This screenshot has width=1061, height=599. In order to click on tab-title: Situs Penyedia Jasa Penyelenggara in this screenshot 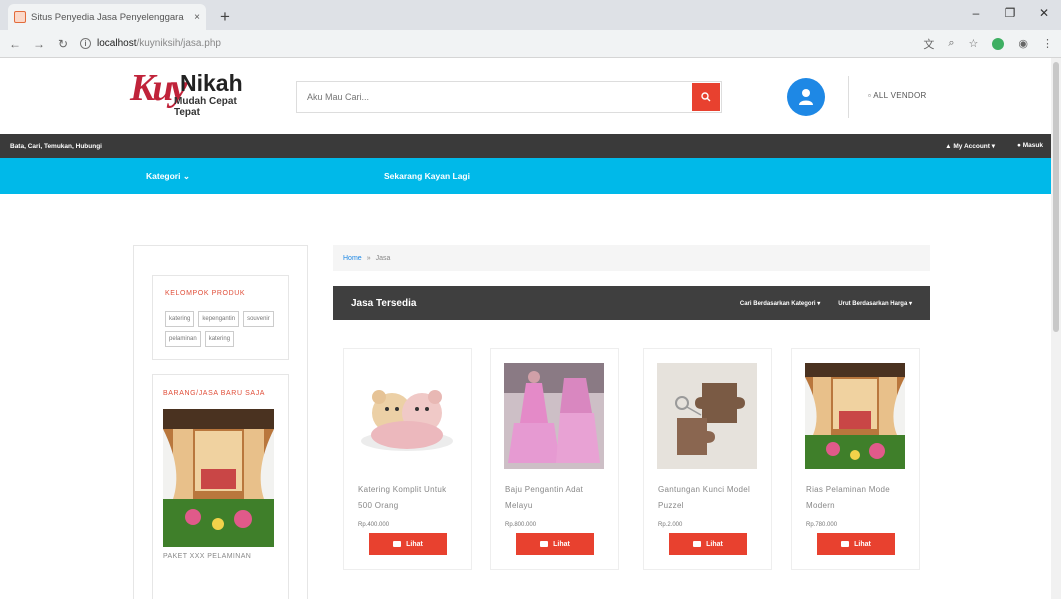, I will do `click(107, 17)`.